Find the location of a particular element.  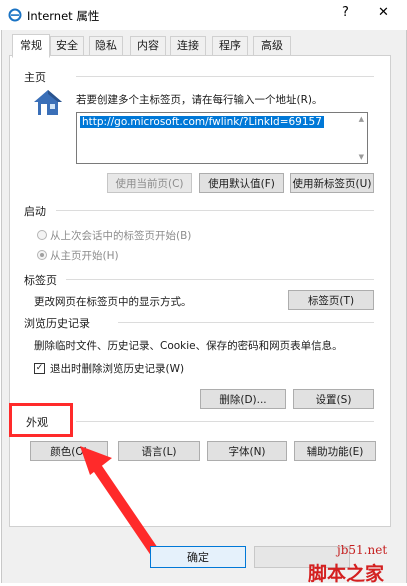

house-icon is located at coordinates (48, 102).